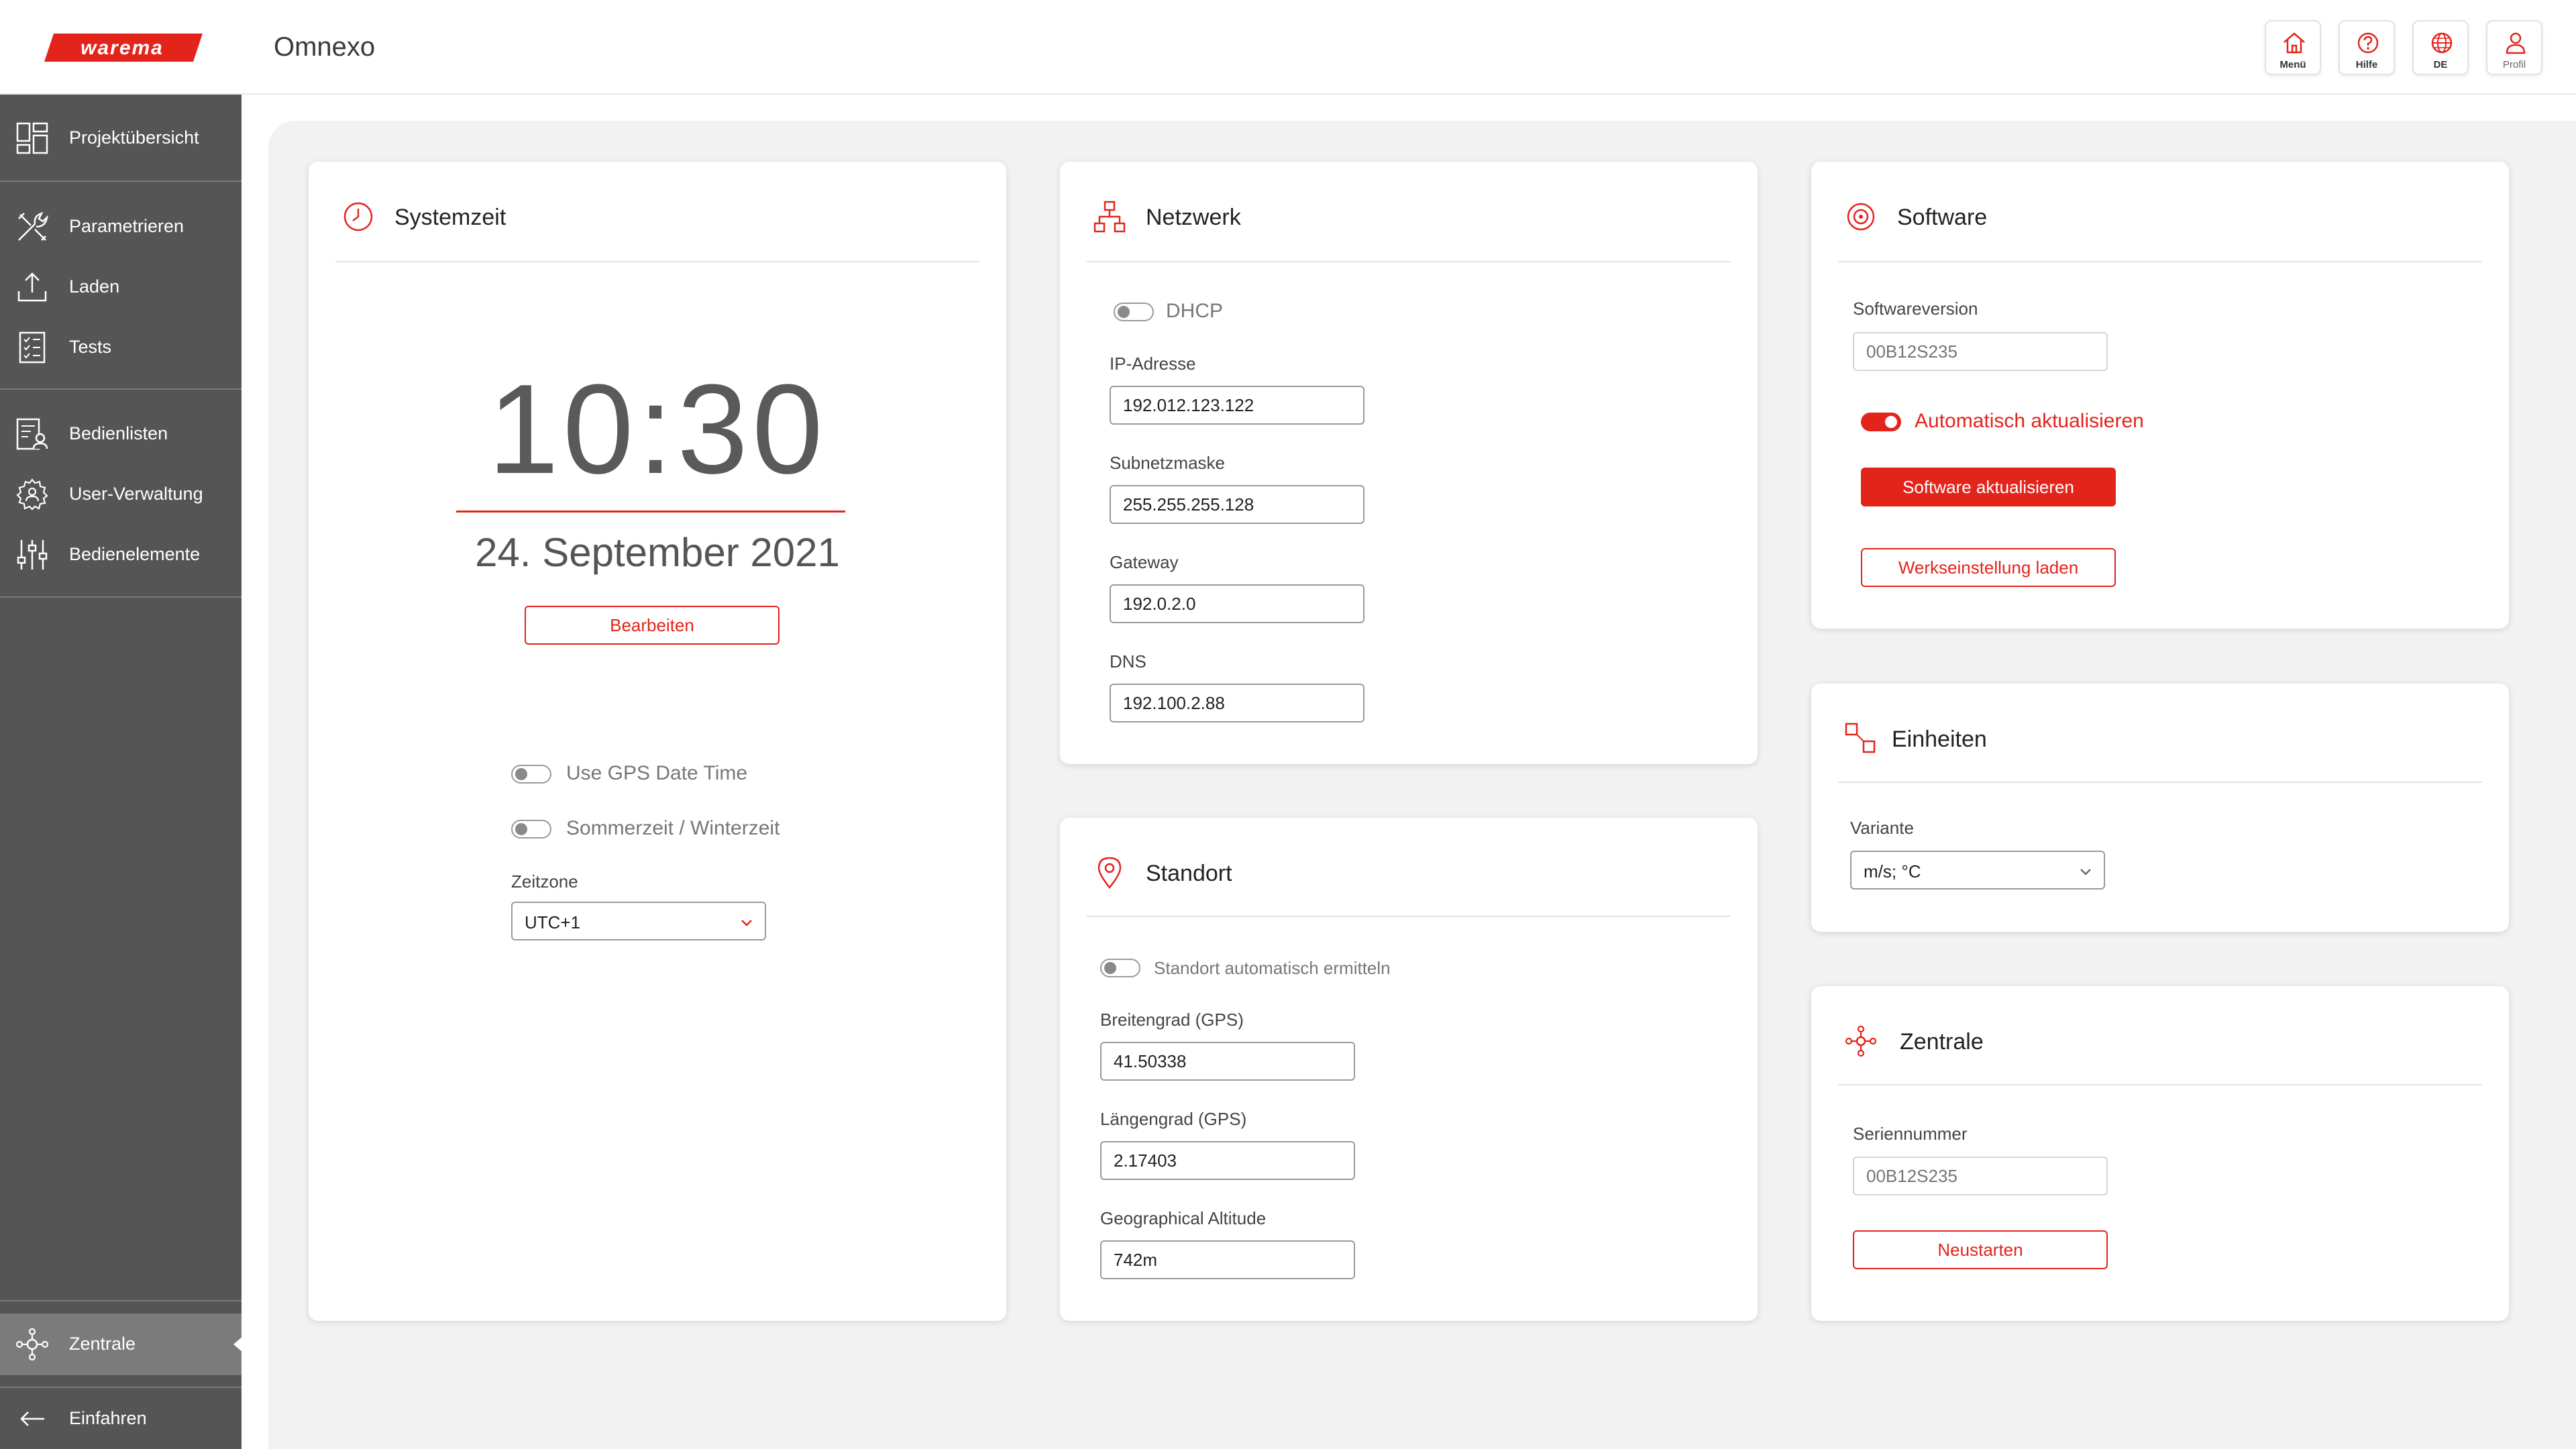  Describe the element at coordinates (673, 828) in the screenshot. I see `dst-label: Sommerzeit / Winterzeit` at that location.